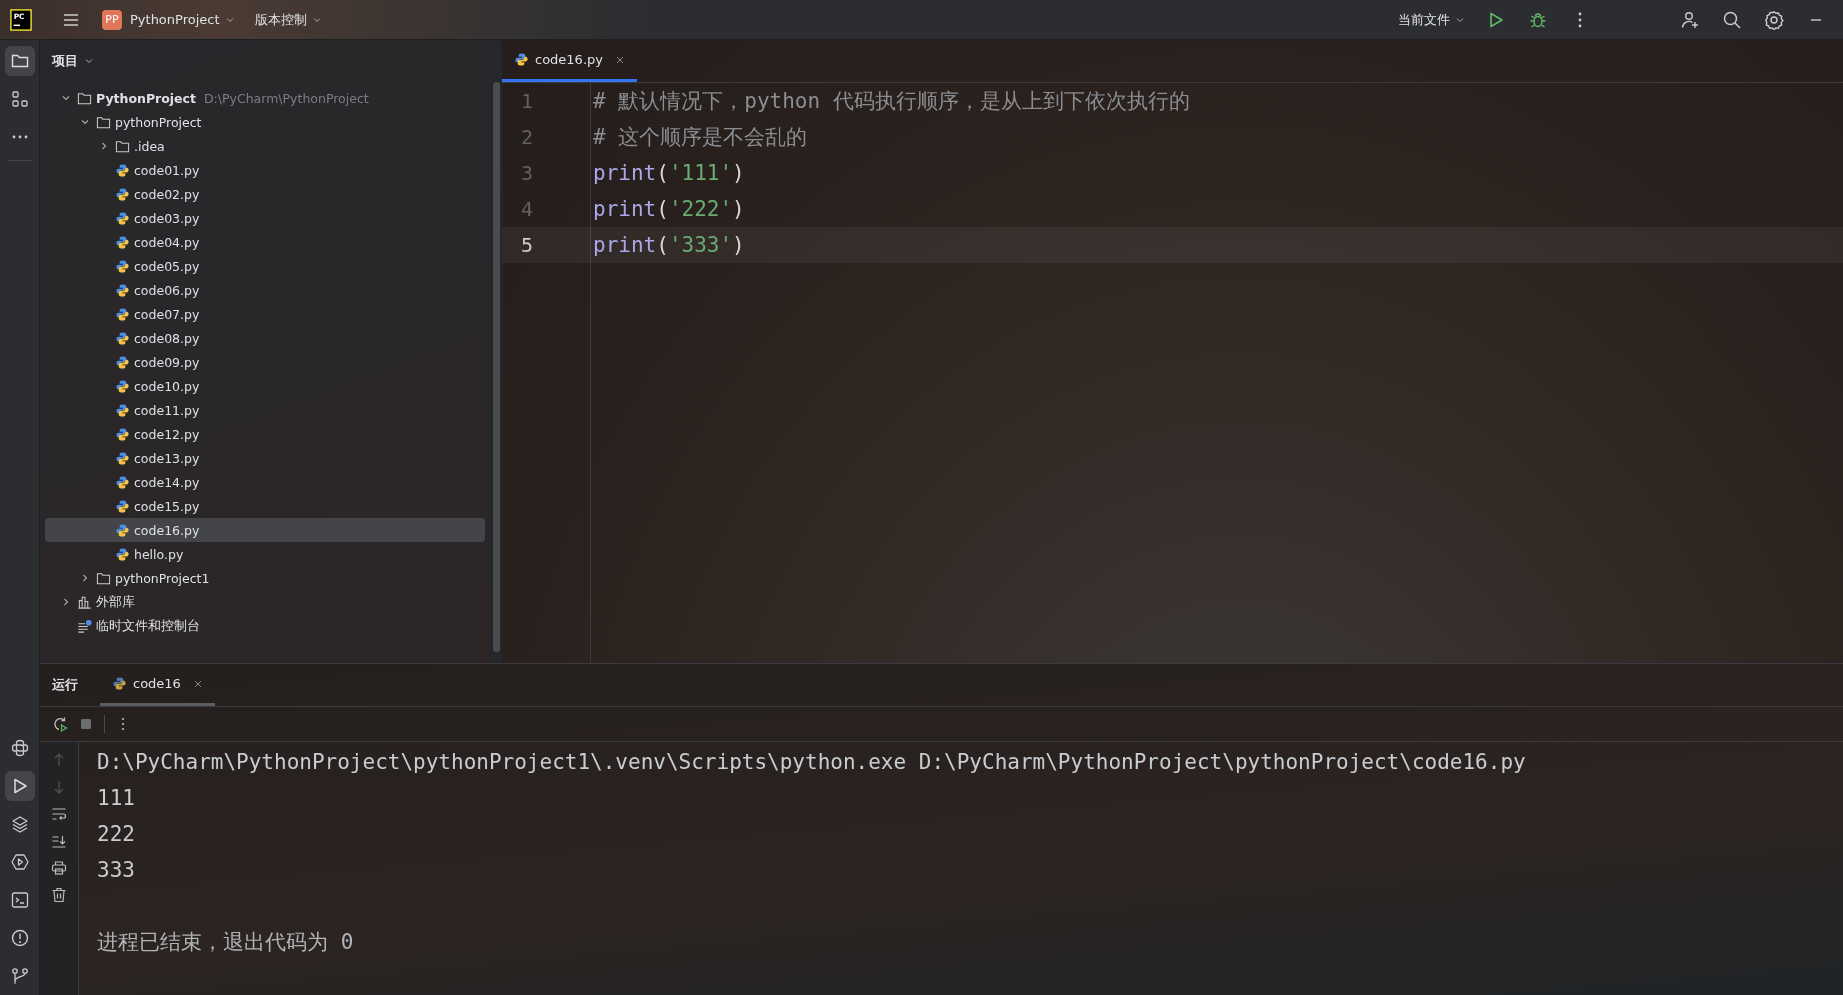 This screenshot has width=1843, height=995. What do you see at coordinates (84, 602) in the screenshot?
I see `library-icon` at bounding box center [84, 602].